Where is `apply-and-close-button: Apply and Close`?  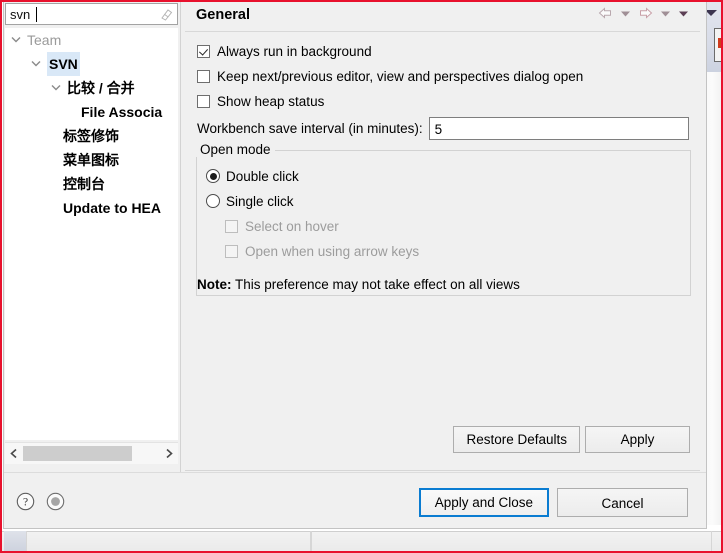
apply-and-close-button: Apply and Close is located at coordinates (483, 502).